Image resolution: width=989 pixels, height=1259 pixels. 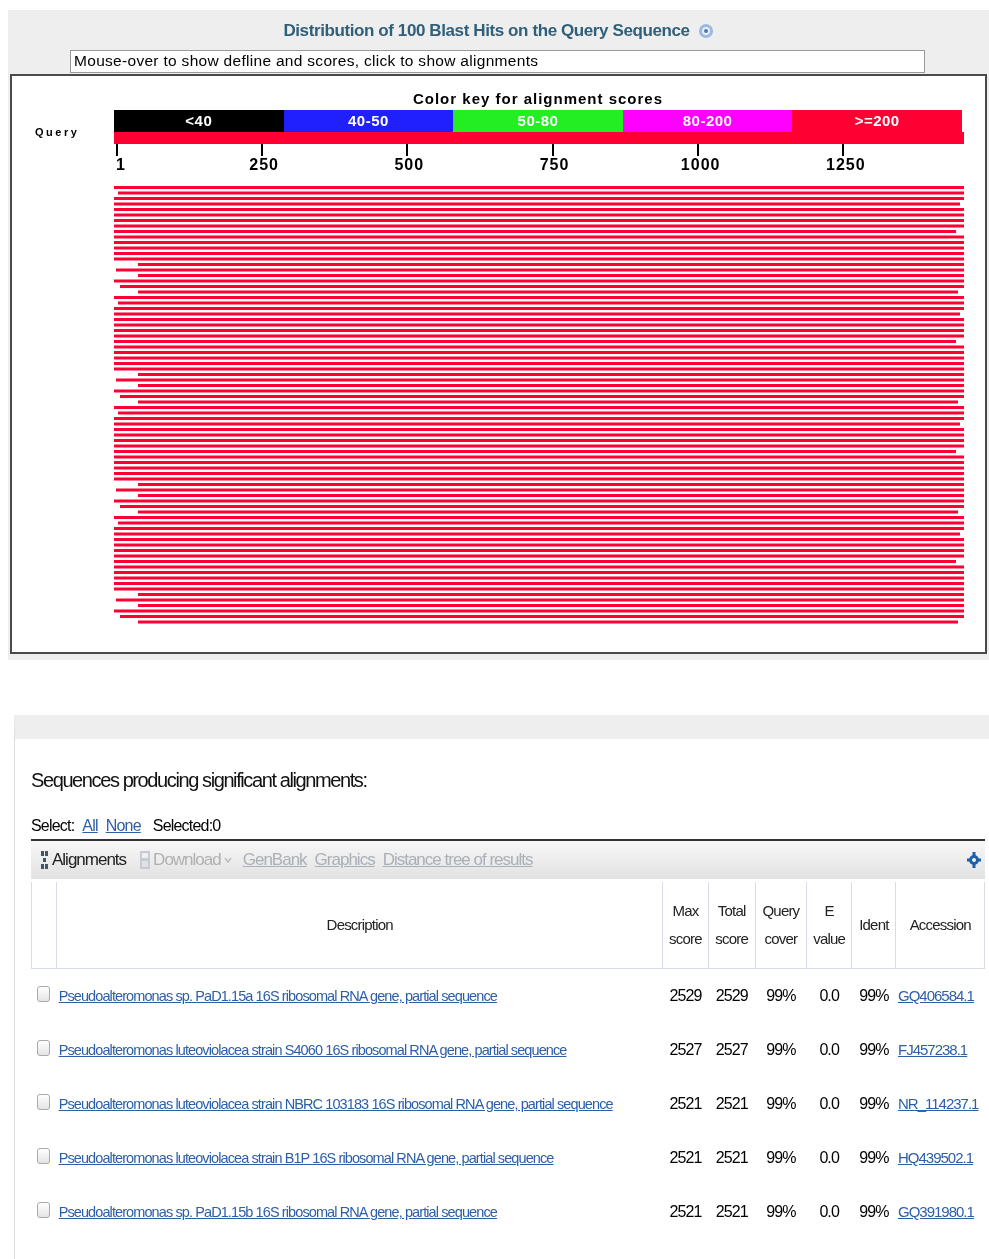 What do you see at coordinates (873, 925) in the screenshot?
I see `column-header: Ident` at bounding box center [873, 925].